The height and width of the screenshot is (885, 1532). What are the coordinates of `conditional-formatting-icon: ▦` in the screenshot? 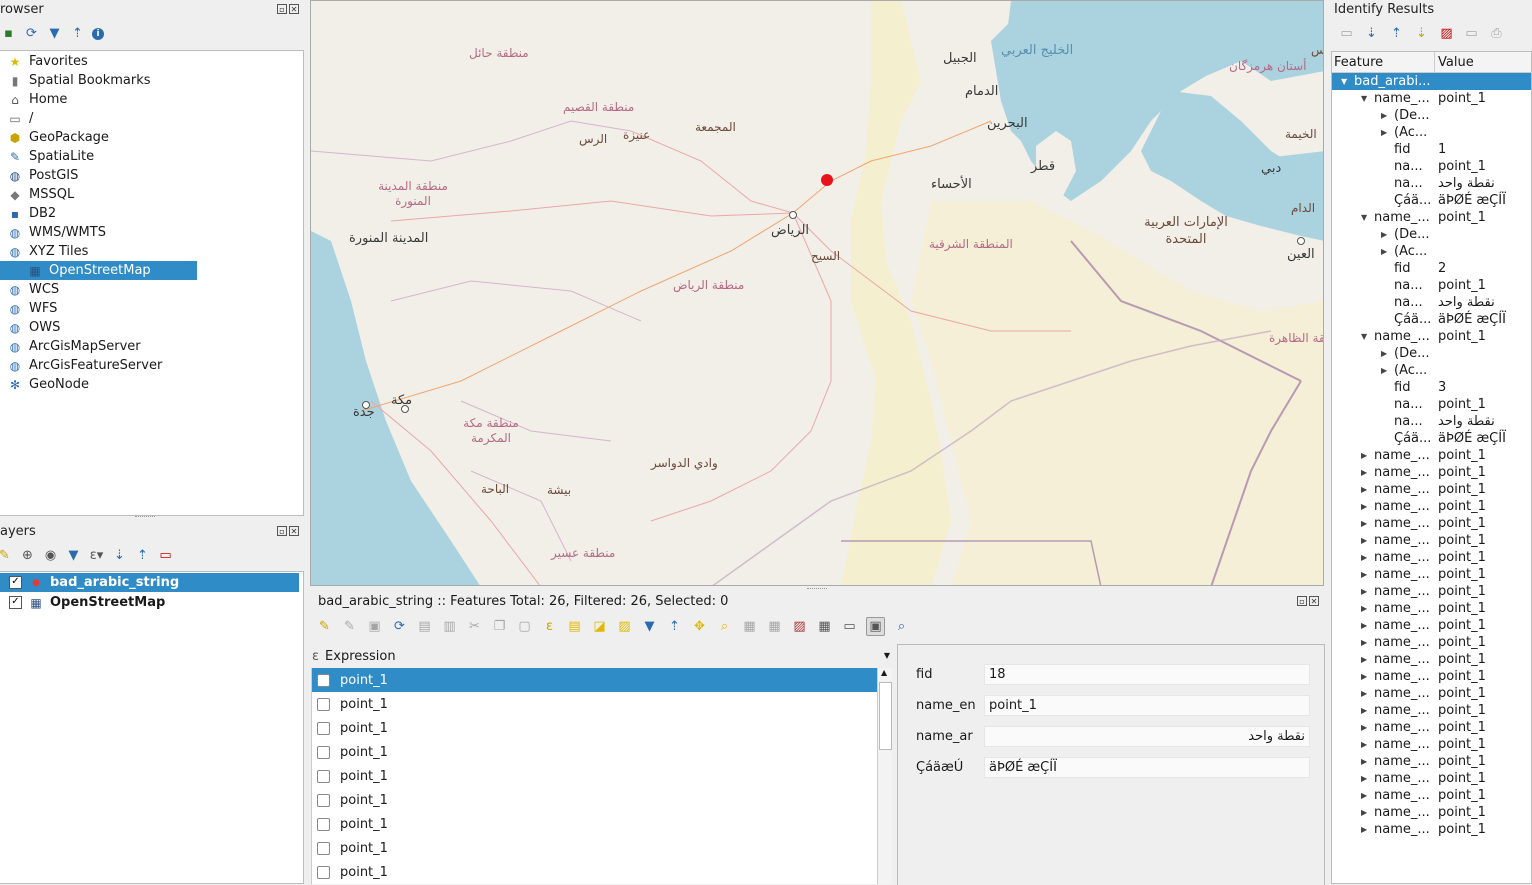 It's located at (824, 626).